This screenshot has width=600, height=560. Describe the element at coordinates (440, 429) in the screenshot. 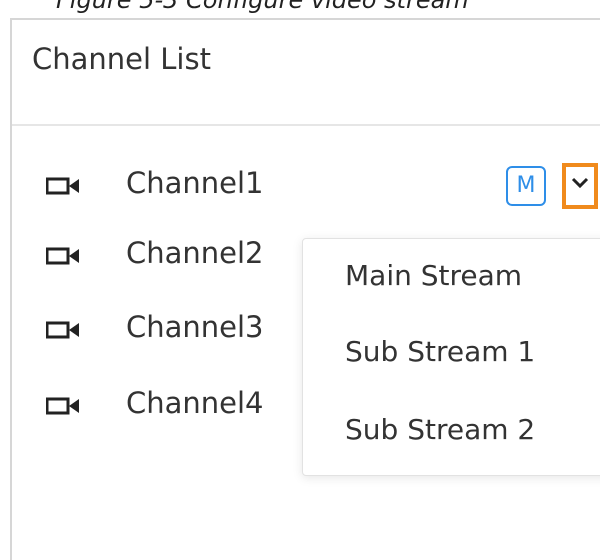

I see `dropdown-option-sub-stream-2: Sub Stream 2` at that location.